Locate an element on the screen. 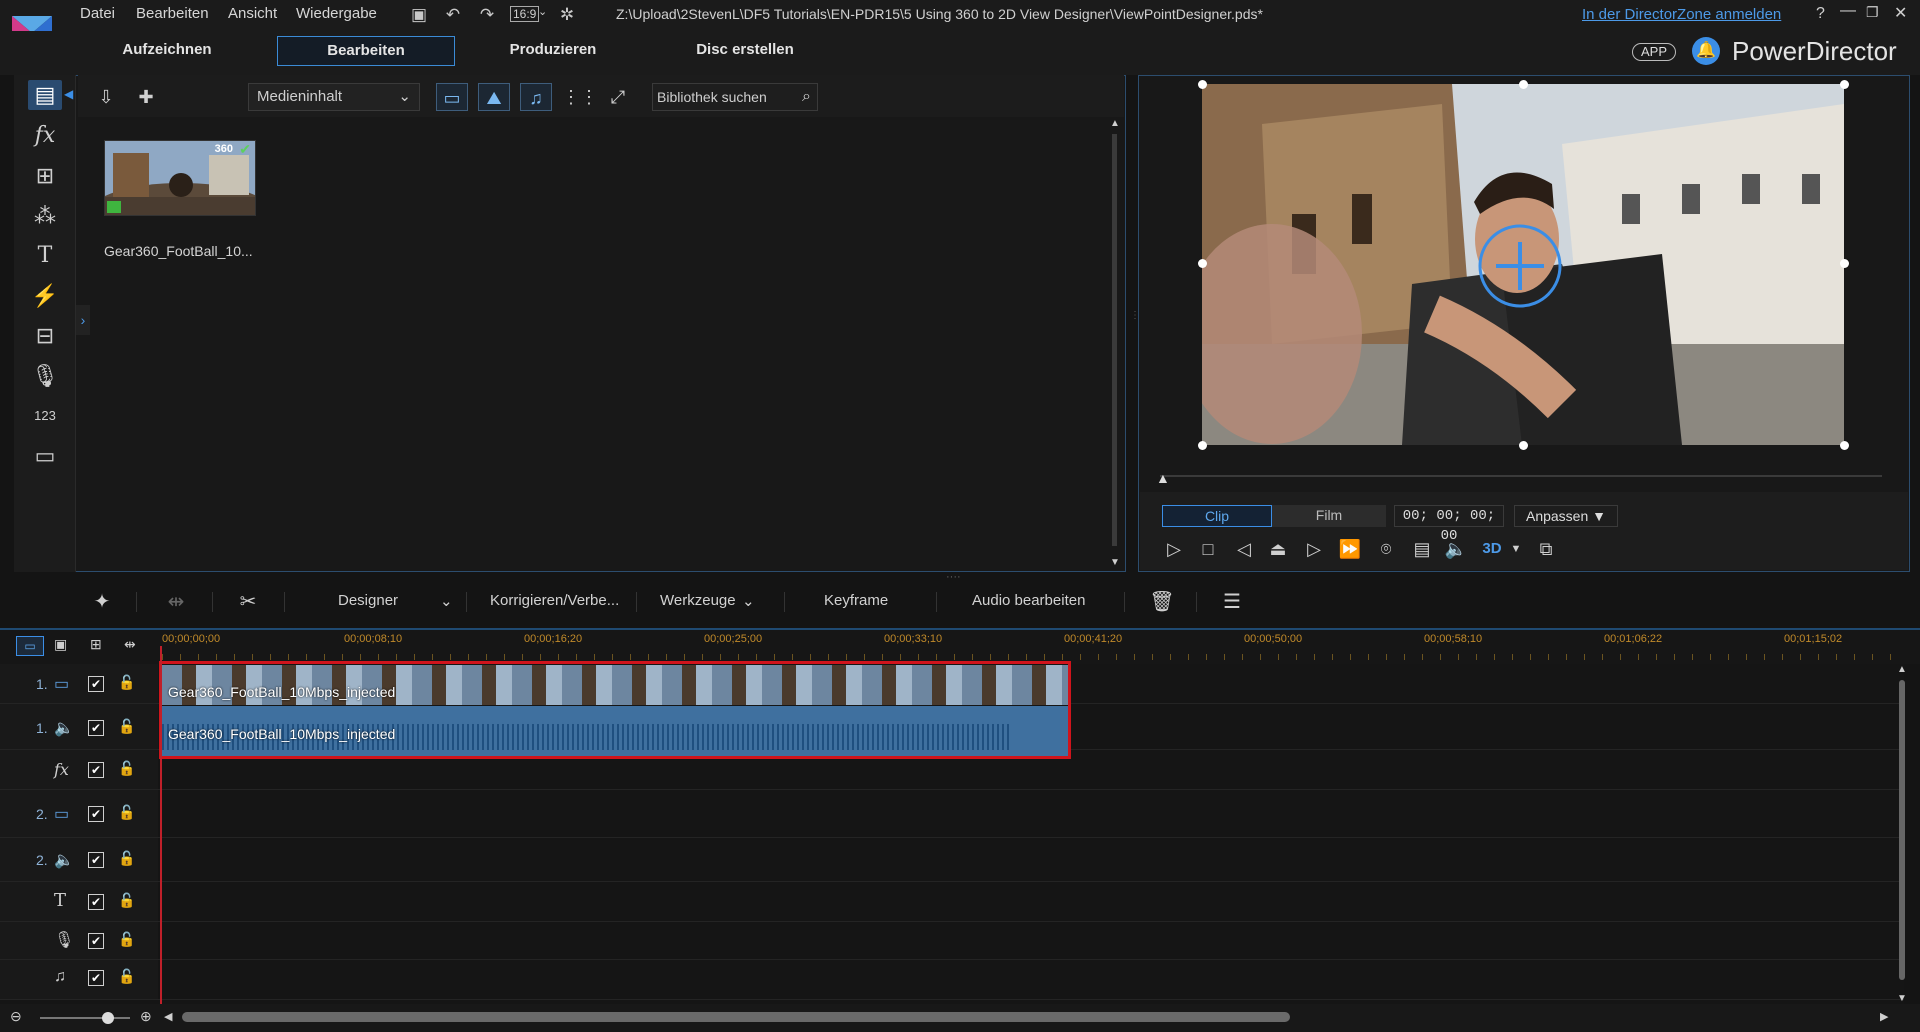 The height and width of the screenshot is (1032, 1920). scrub-slider-icon: ▲ is located at coordinates (1163, 478).